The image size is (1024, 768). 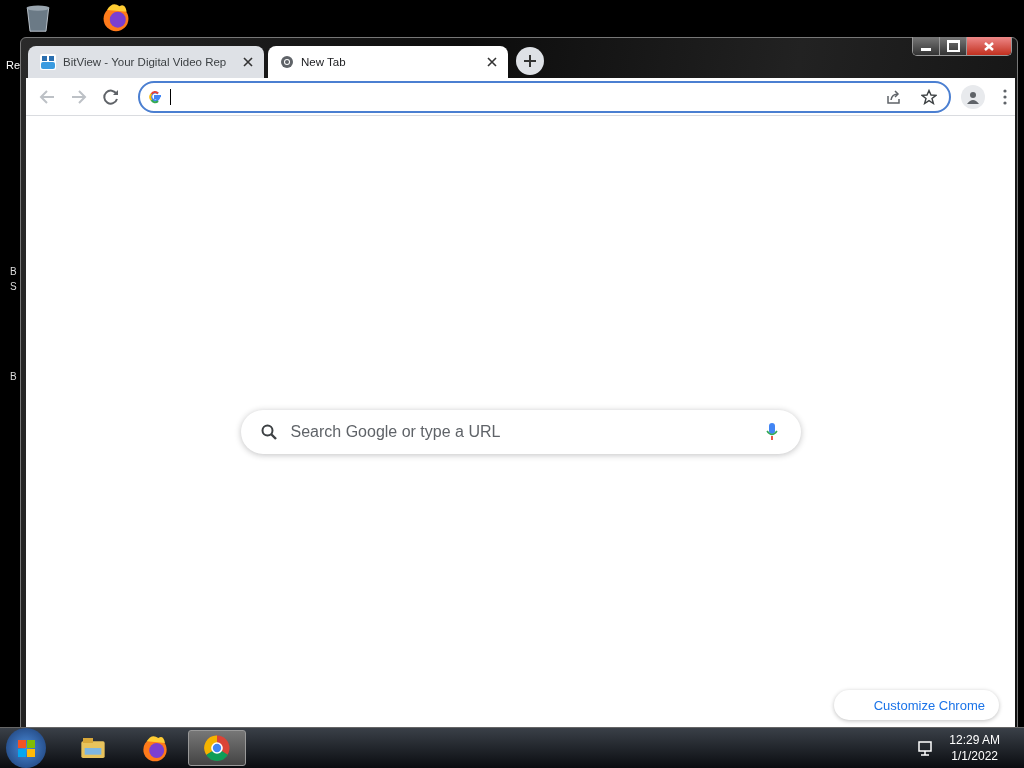 I want to click on video-site-icon, so click(x=48, y=62).